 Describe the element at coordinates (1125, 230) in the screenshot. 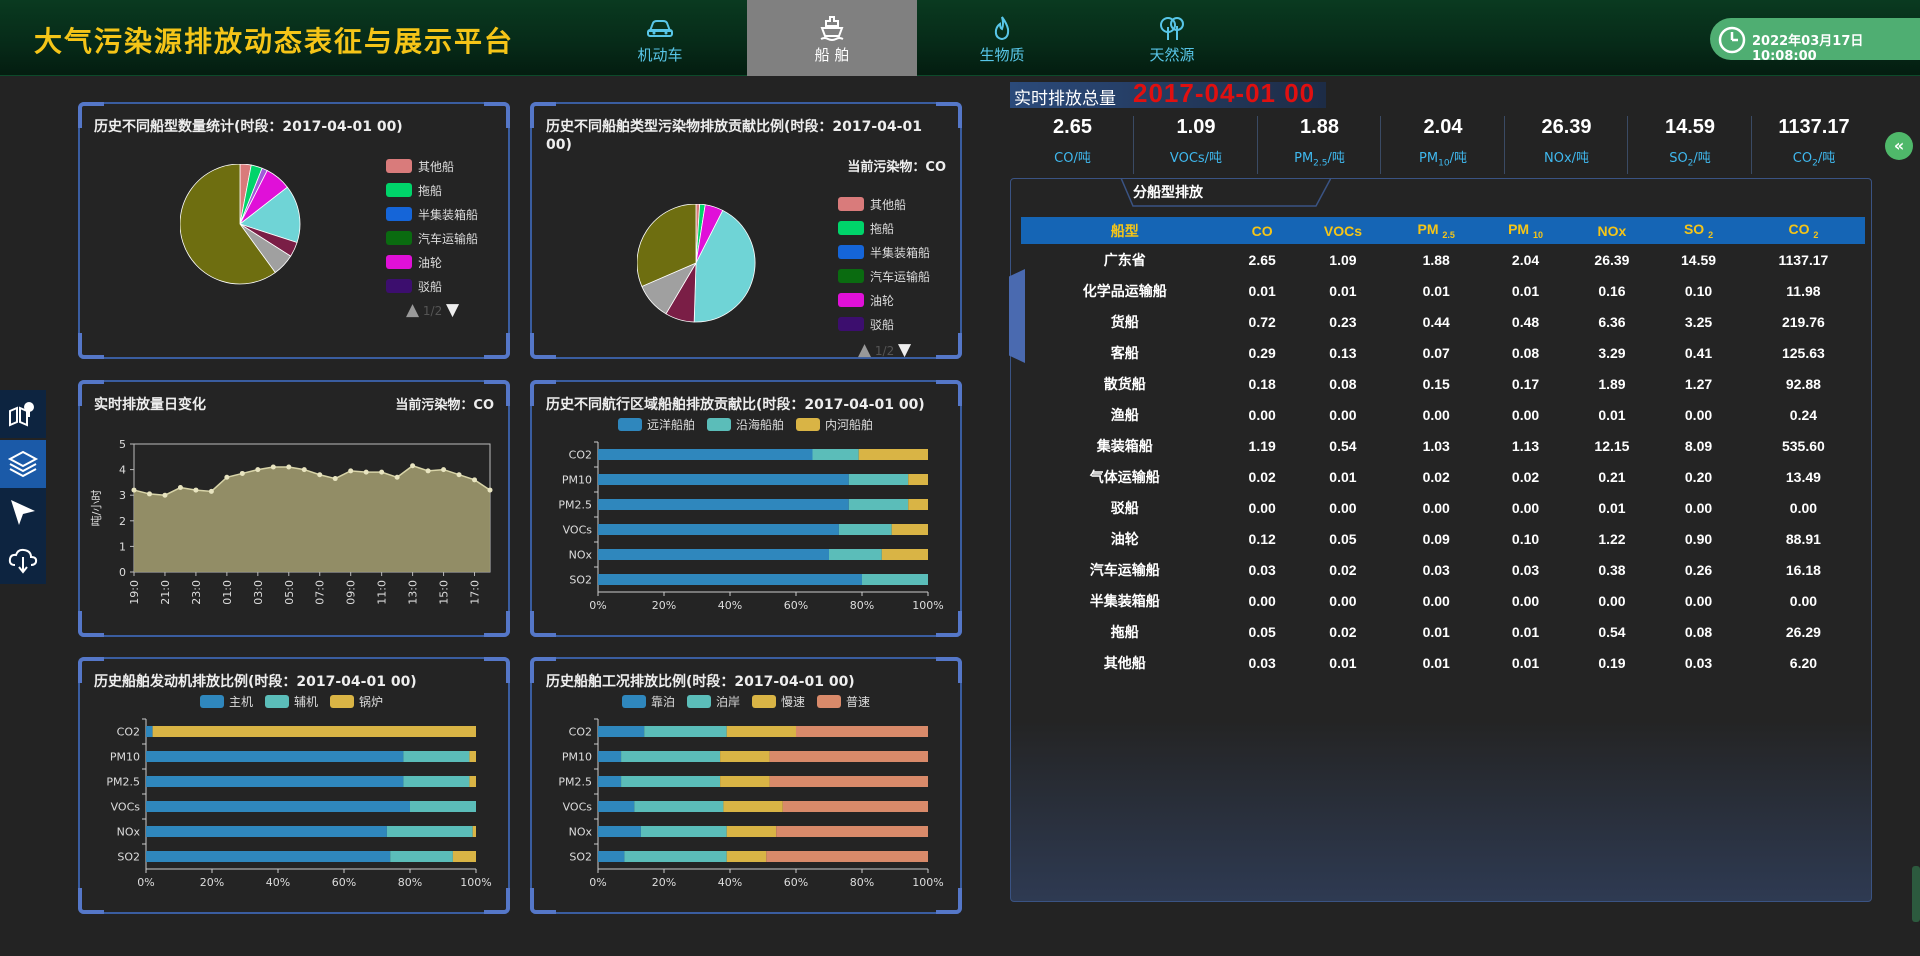

I see `column-header: 船型` at that location.